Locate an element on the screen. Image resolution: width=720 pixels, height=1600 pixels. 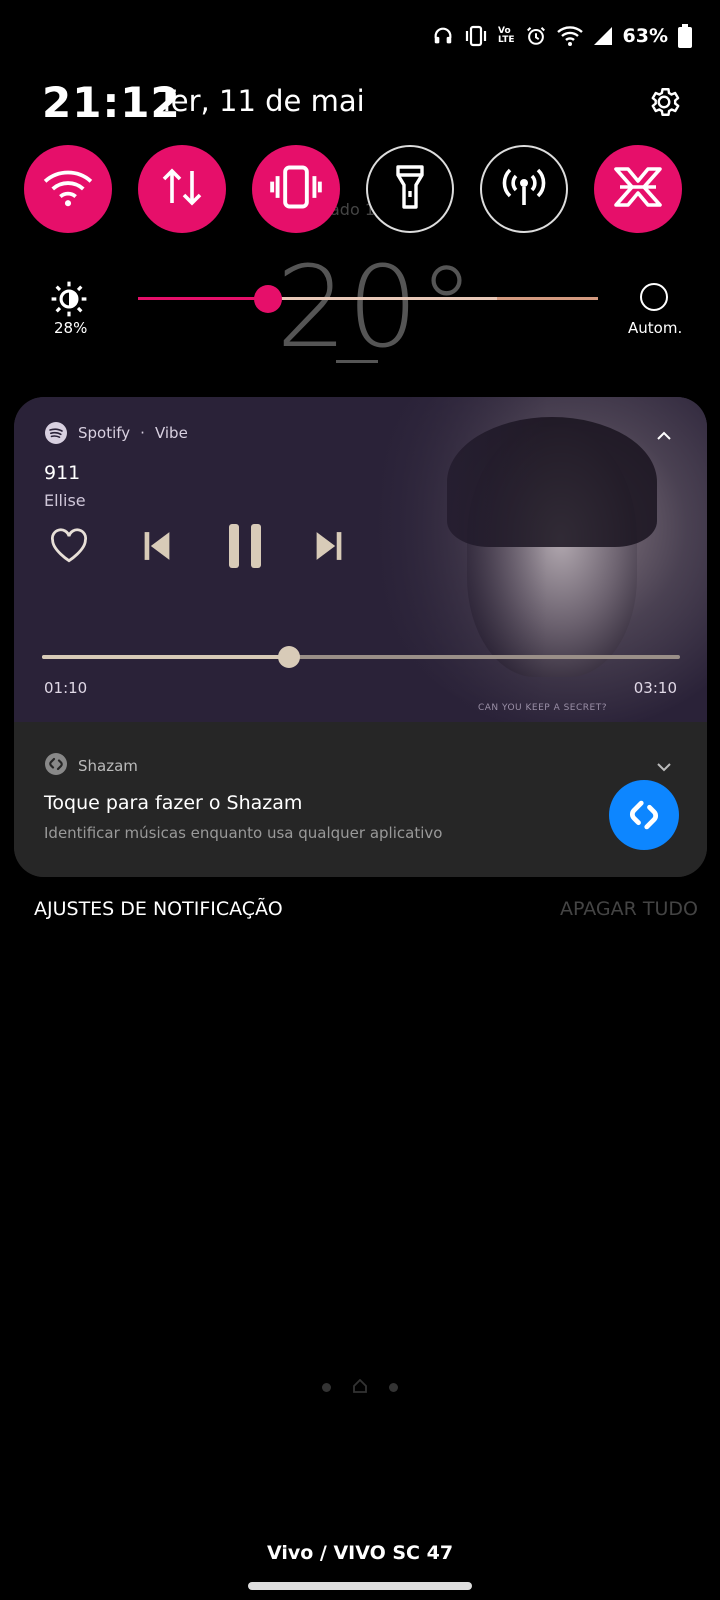
volte-icon: Vo LTE is located at coordinates (506, 36).